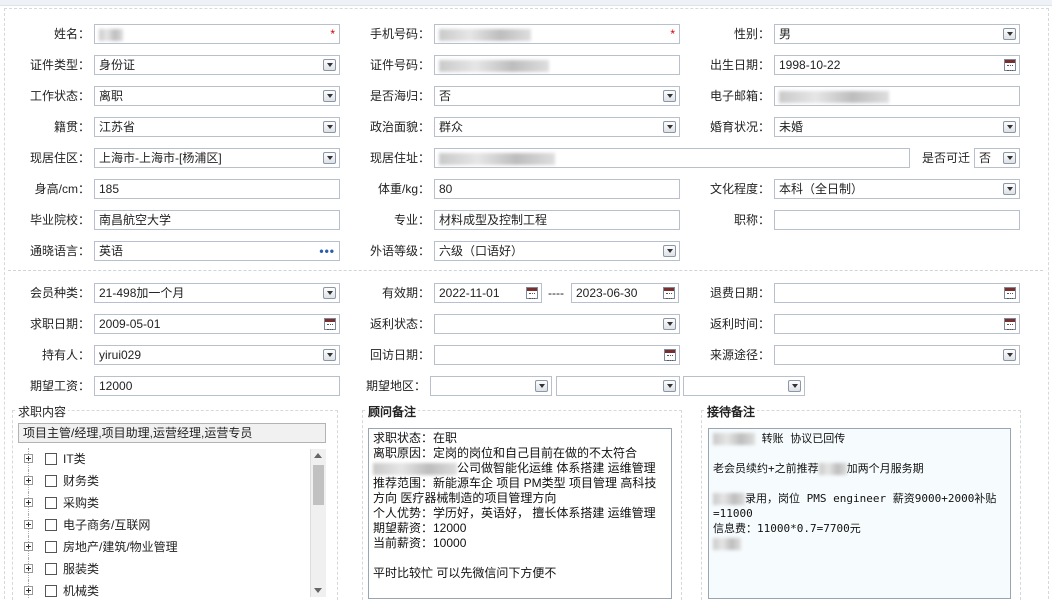  Describe the element at coordinates (74, 459) in the screenshot. I see `tree-item-label: IT类` at that location.